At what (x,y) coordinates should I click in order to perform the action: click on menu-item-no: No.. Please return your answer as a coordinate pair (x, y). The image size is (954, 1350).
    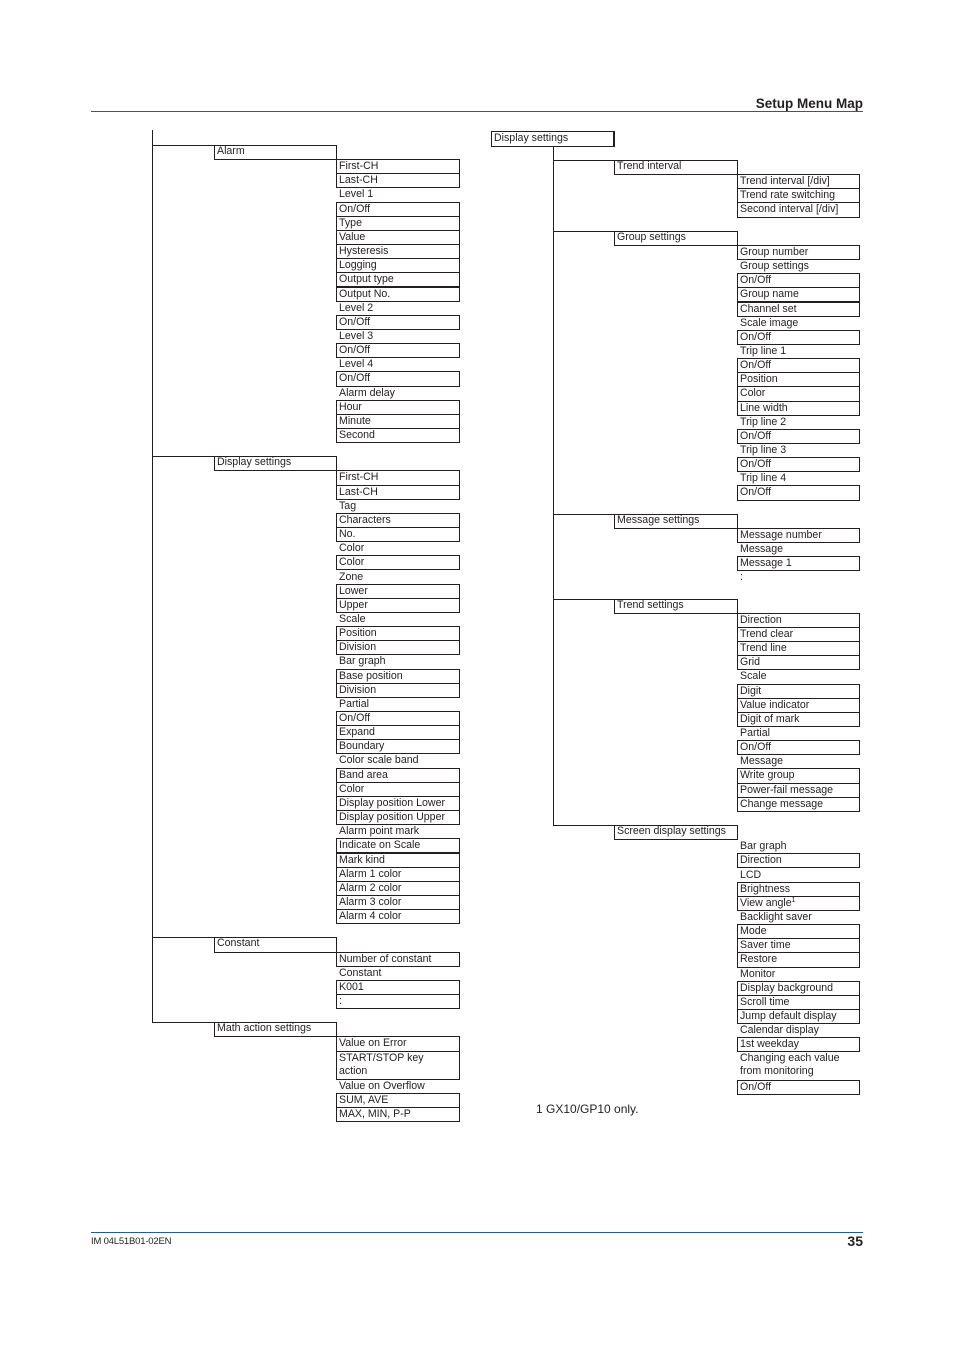
    Looking at the image, I should click on (398, 535).